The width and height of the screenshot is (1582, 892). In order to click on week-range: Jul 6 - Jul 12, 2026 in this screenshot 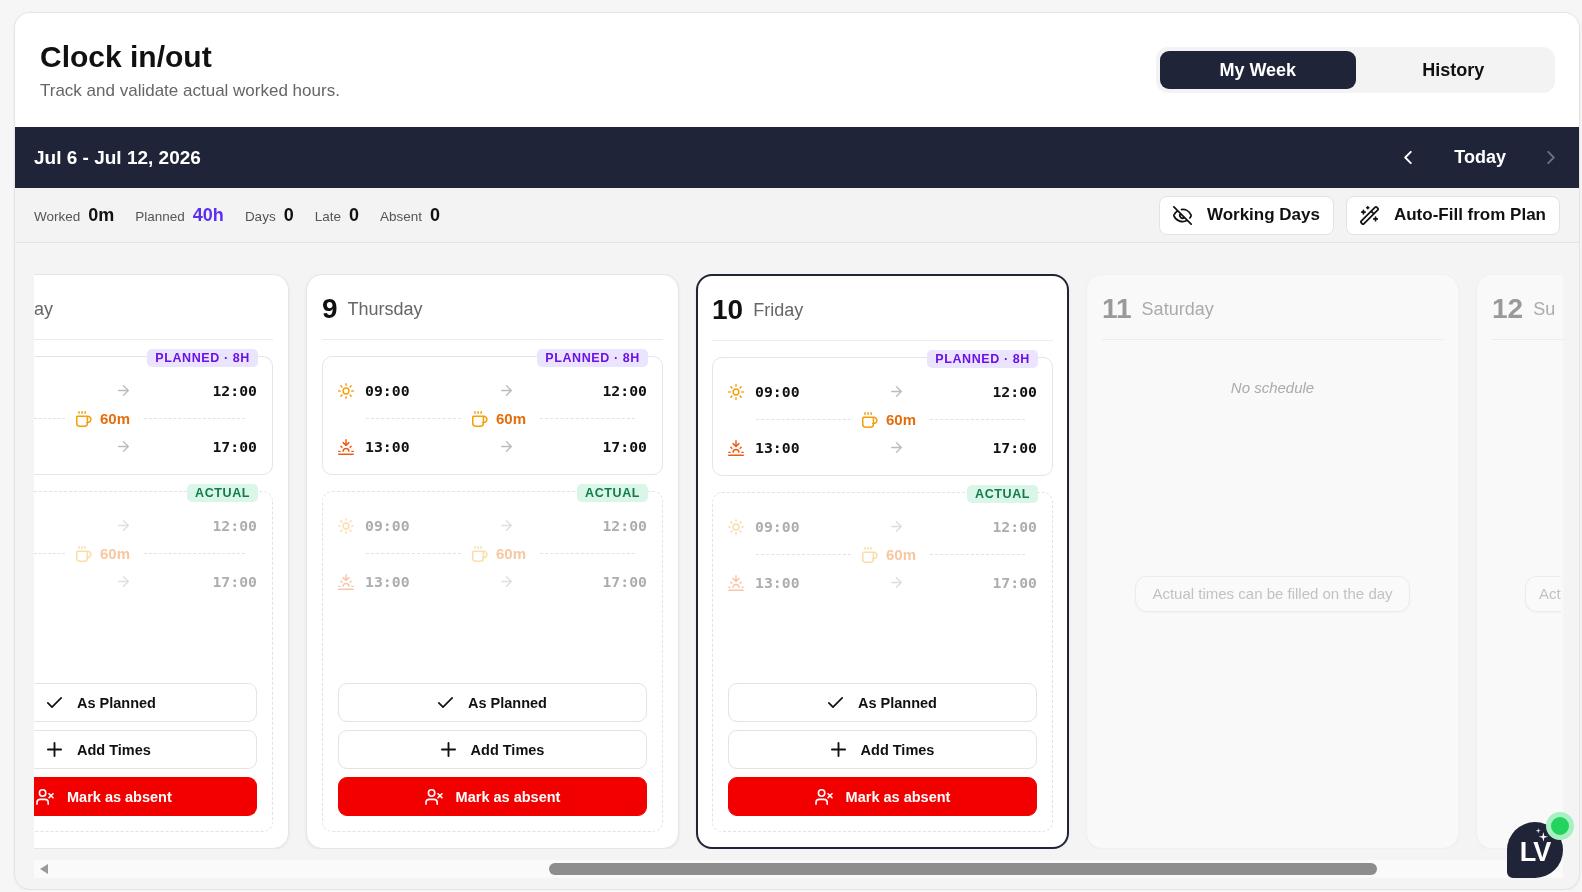, I will do `click(117, 157)`.